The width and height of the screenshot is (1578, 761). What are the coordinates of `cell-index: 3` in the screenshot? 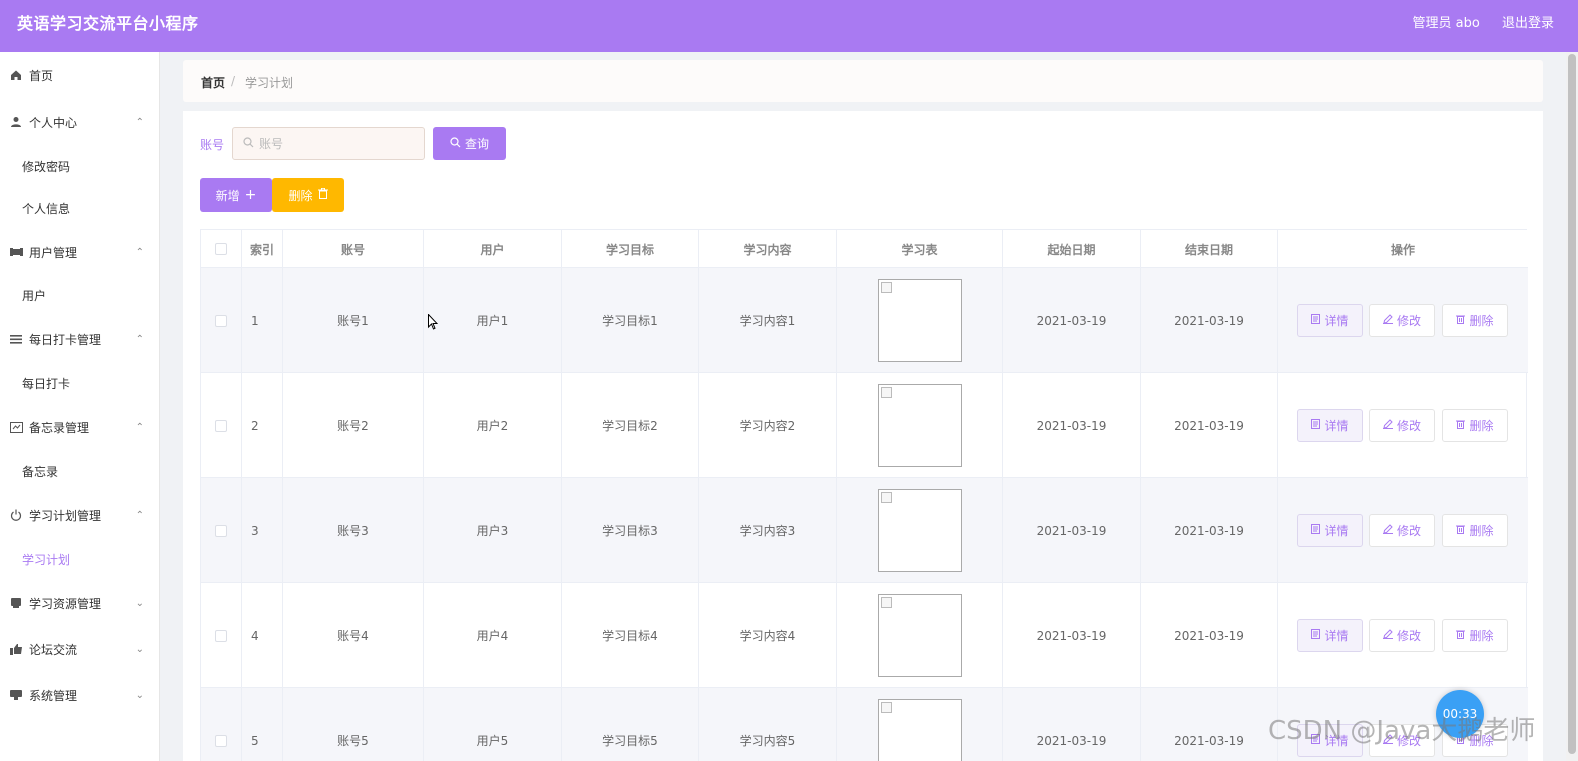 It's located at (262, 530).